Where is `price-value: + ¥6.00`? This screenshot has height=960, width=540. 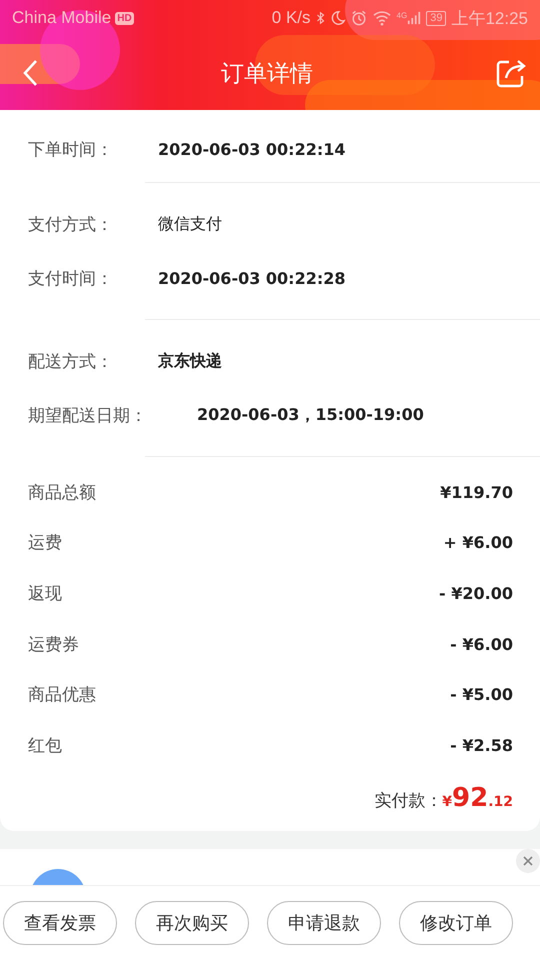 price-value: + ¥6.00 is located at coordinates (478, 542).